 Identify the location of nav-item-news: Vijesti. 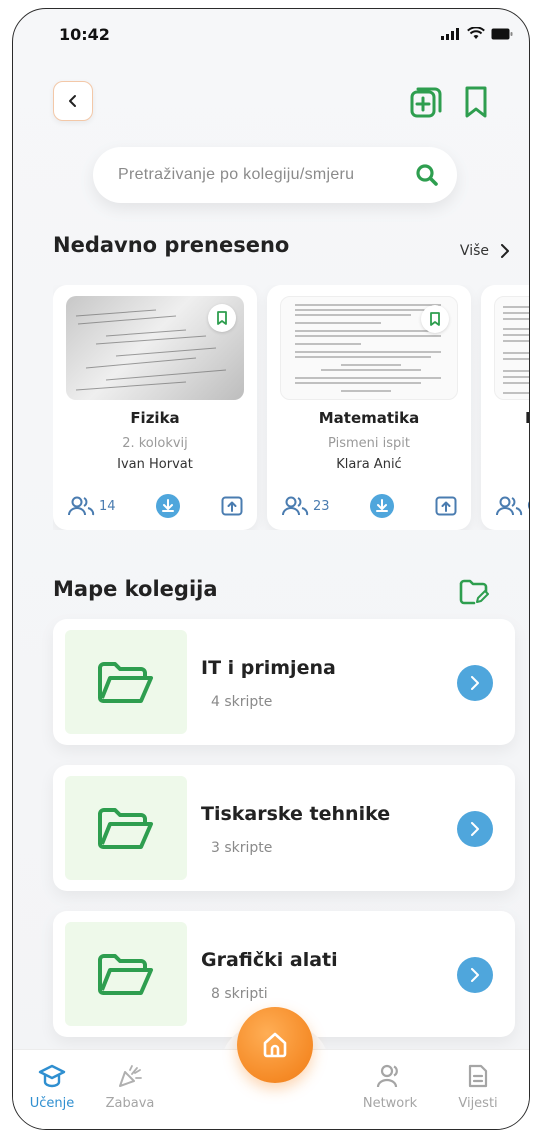
(478, 1087).